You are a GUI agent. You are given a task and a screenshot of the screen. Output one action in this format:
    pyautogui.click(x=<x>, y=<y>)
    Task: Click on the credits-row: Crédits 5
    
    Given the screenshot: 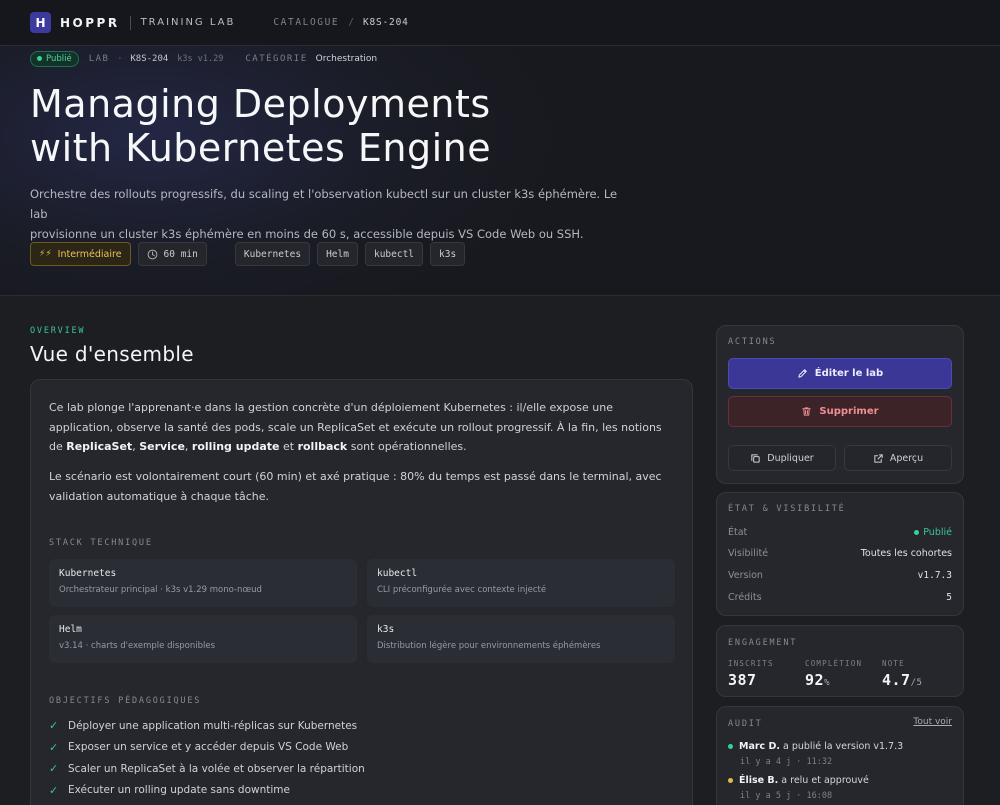 What is the action you would take?
    pyautogui.click(x=840, y=597)
    